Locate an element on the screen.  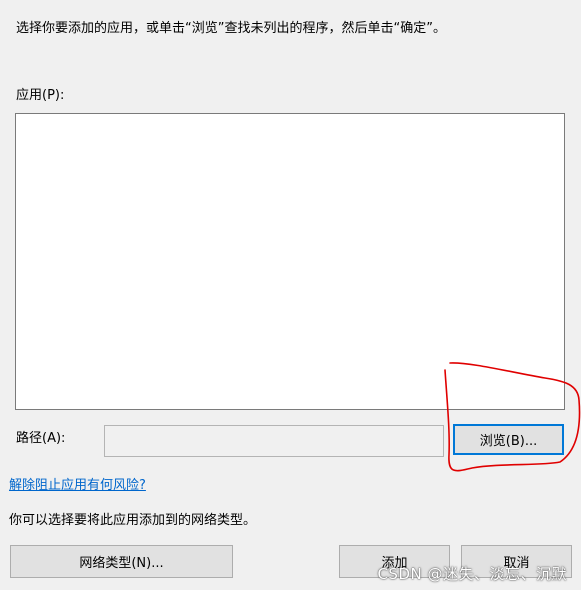
risk-help-link: 解除阻止应用有何风险? is located at coordinates (77, 486).